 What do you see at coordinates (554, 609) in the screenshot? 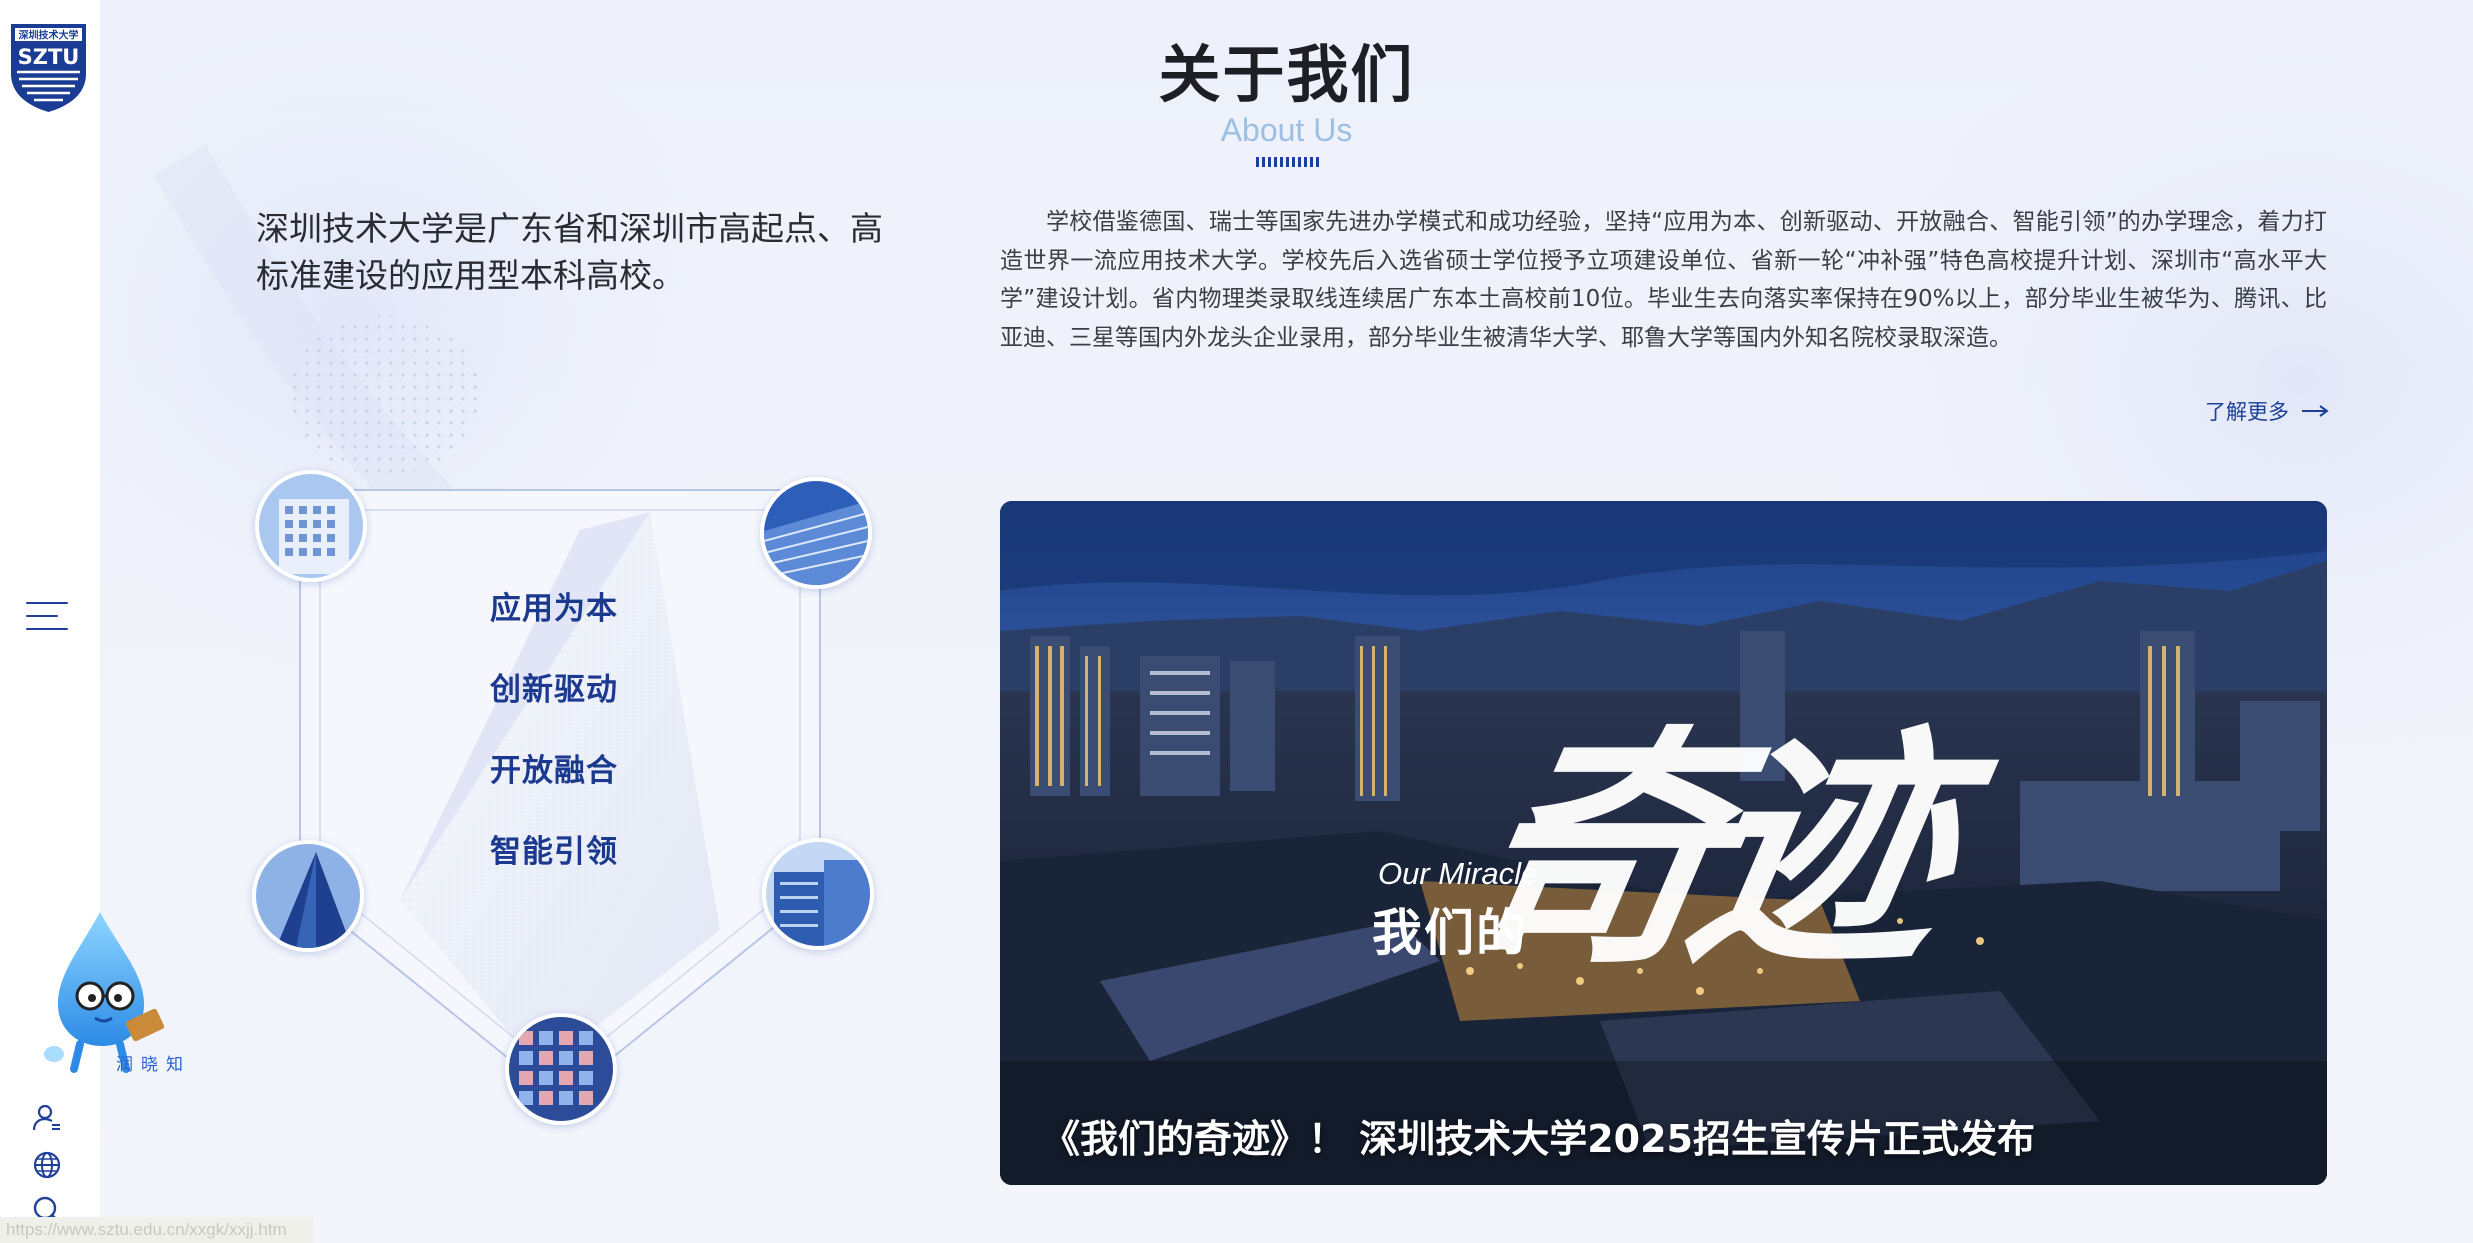
I see `motto-item: 应用为本` at bounding box center [554, 609].